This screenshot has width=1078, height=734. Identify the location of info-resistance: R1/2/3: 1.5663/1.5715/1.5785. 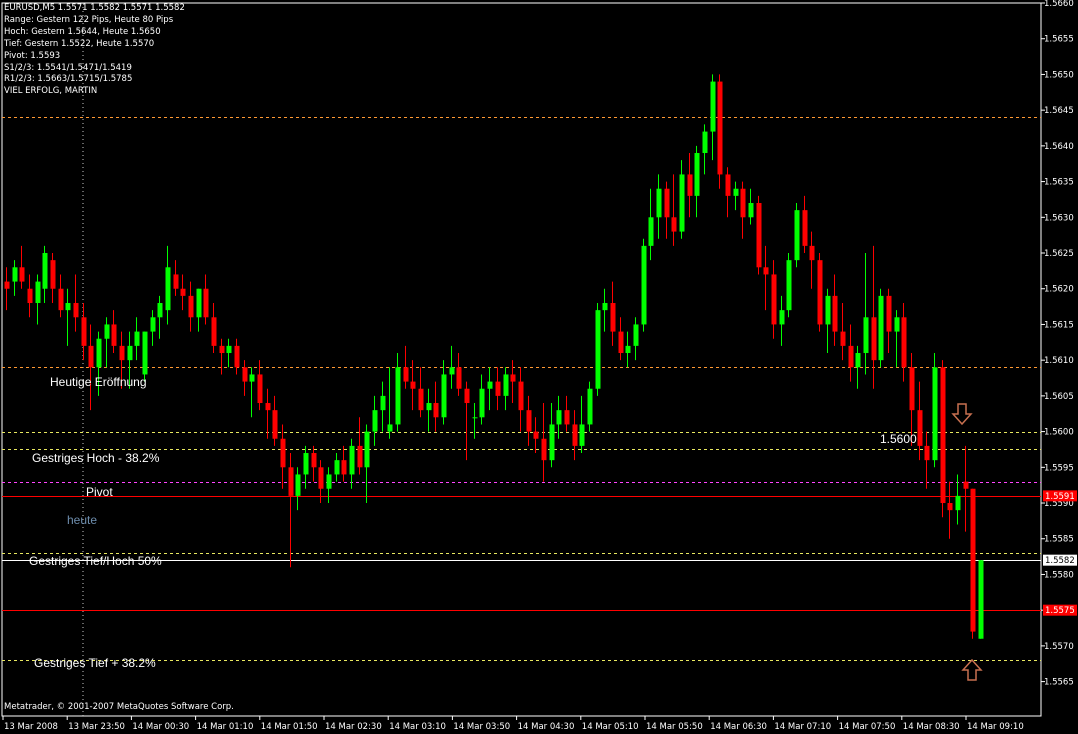
(68, 79).